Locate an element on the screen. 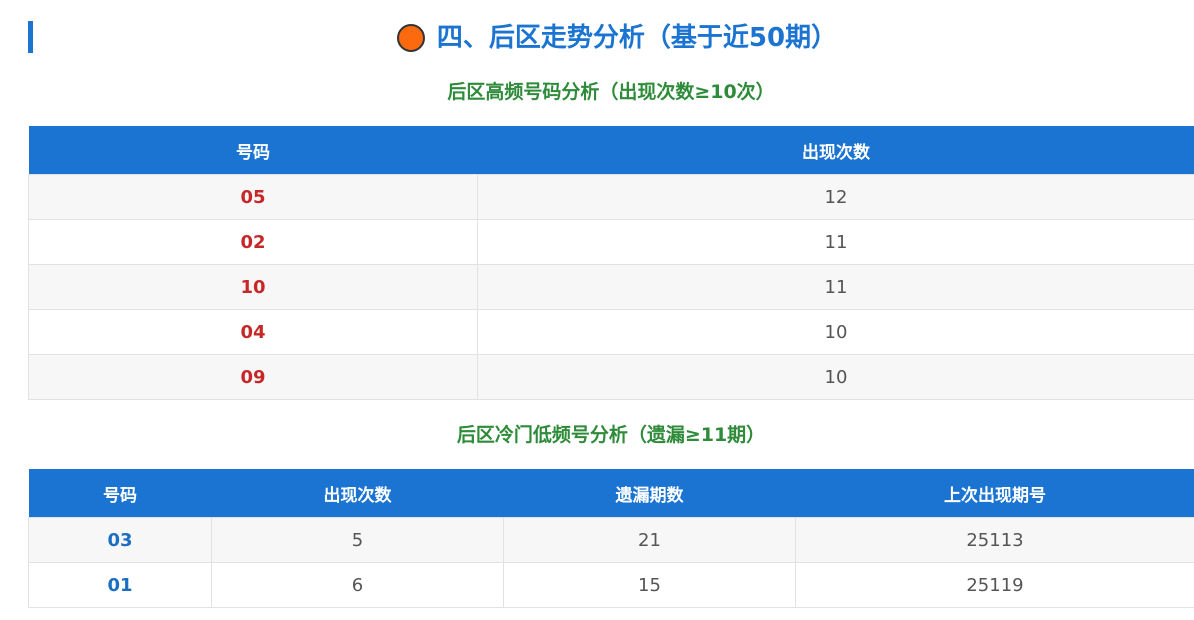 The image size is (1194, 620). section-title: 四、后区走势分析（基于近50期） is located at coordinates (597, 38).